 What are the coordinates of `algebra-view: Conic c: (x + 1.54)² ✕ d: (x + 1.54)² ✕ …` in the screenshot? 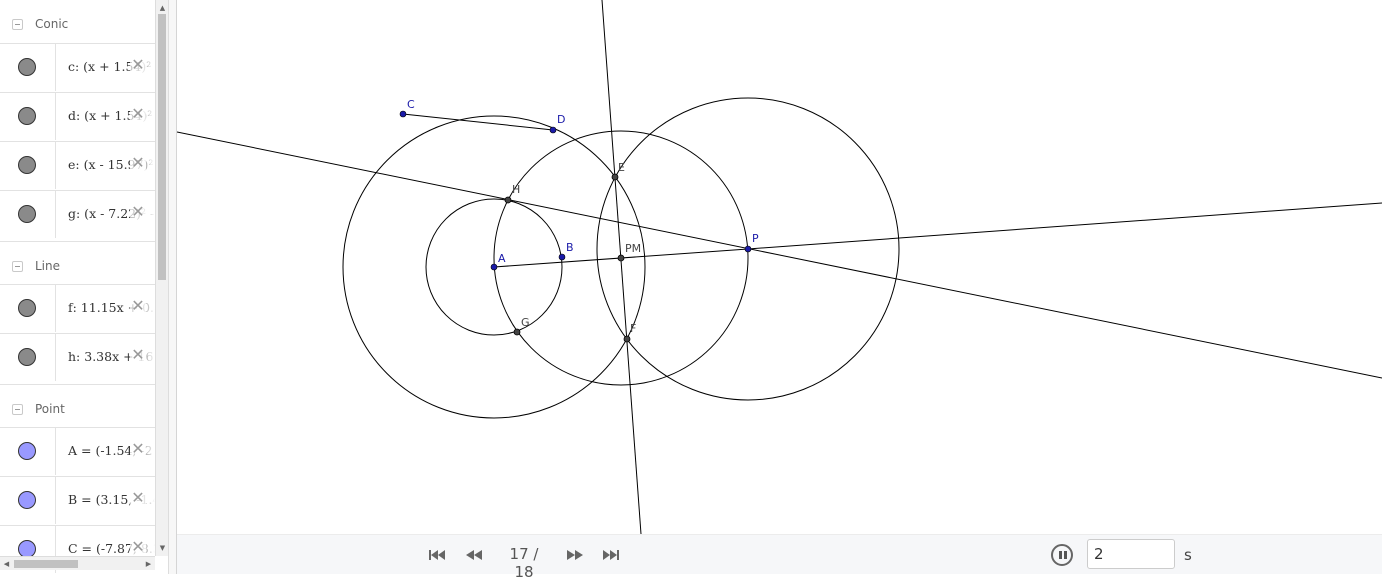 It's located at (84, 287).